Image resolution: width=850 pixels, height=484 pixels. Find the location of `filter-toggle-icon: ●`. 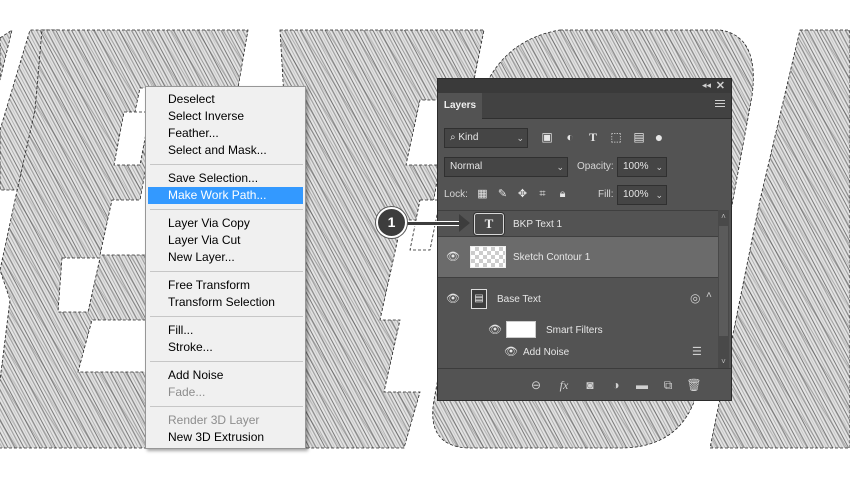

filter-toggle-icon: ● is located at coordinates (659, 137).